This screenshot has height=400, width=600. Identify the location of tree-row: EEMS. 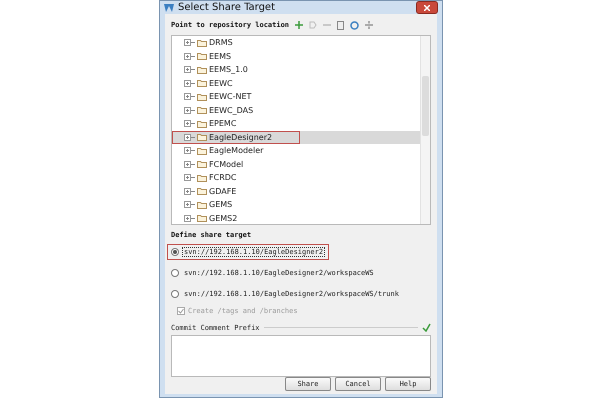
(296, 56).